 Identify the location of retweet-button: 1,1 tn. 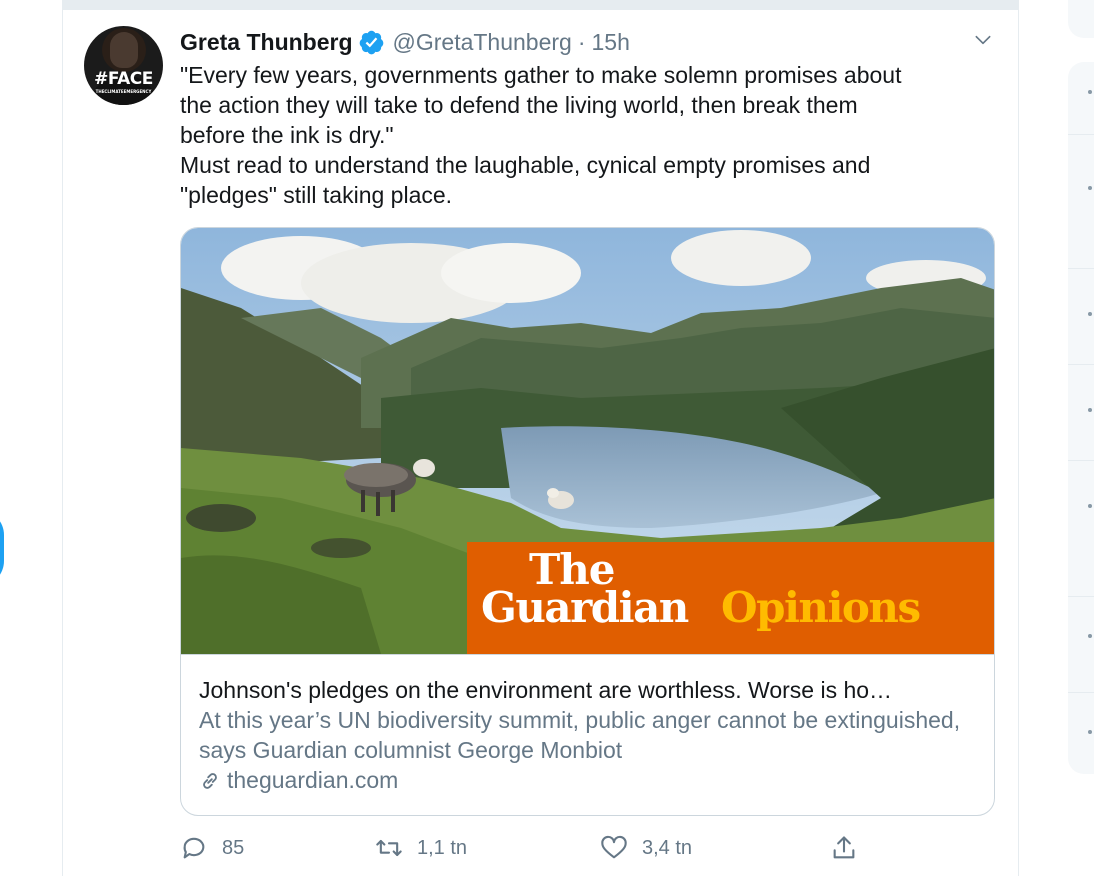
(421, 848).